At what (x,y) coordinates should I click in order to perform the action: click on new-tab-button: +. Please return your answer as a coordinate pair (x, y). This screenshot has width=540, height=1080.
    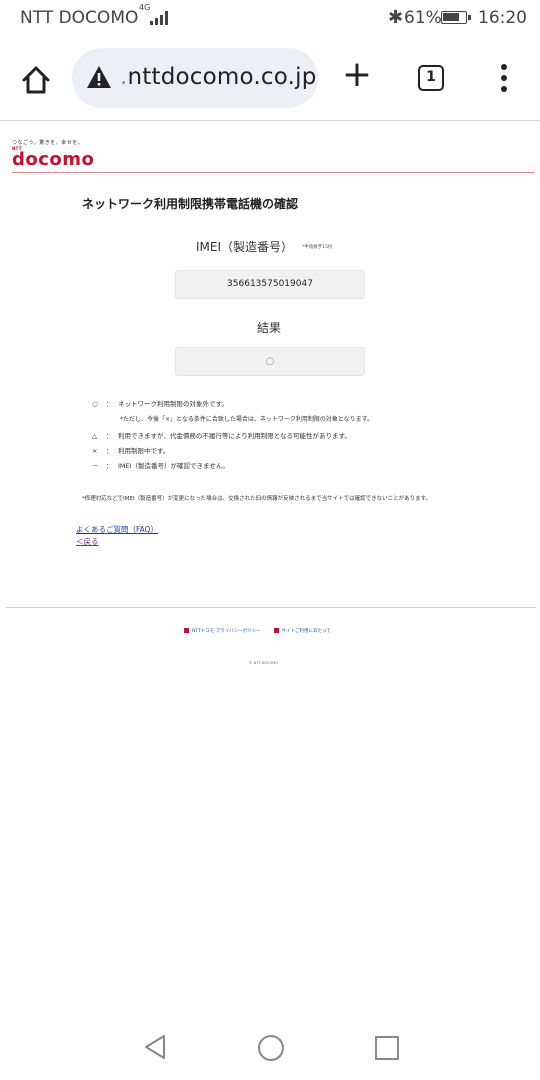
    Looking at the image, I should click on (357, 75).